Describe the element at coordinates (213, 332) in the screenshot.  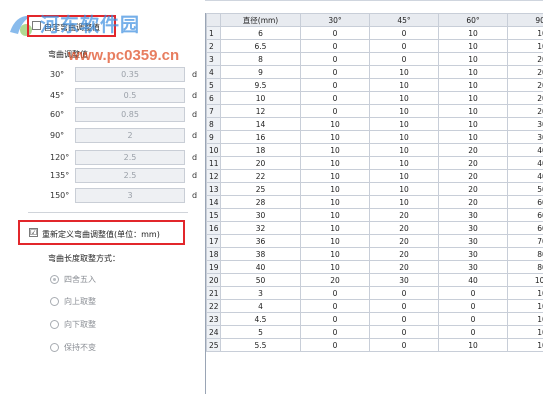
I see `row-number: 24` at that location.